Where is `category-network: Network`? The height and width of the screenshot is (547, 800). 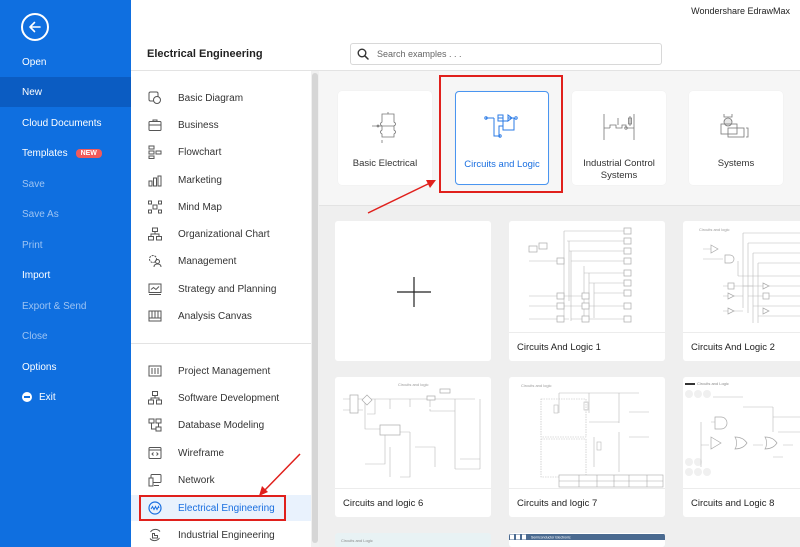
category-network: Network is located at coordinates (221, 480).